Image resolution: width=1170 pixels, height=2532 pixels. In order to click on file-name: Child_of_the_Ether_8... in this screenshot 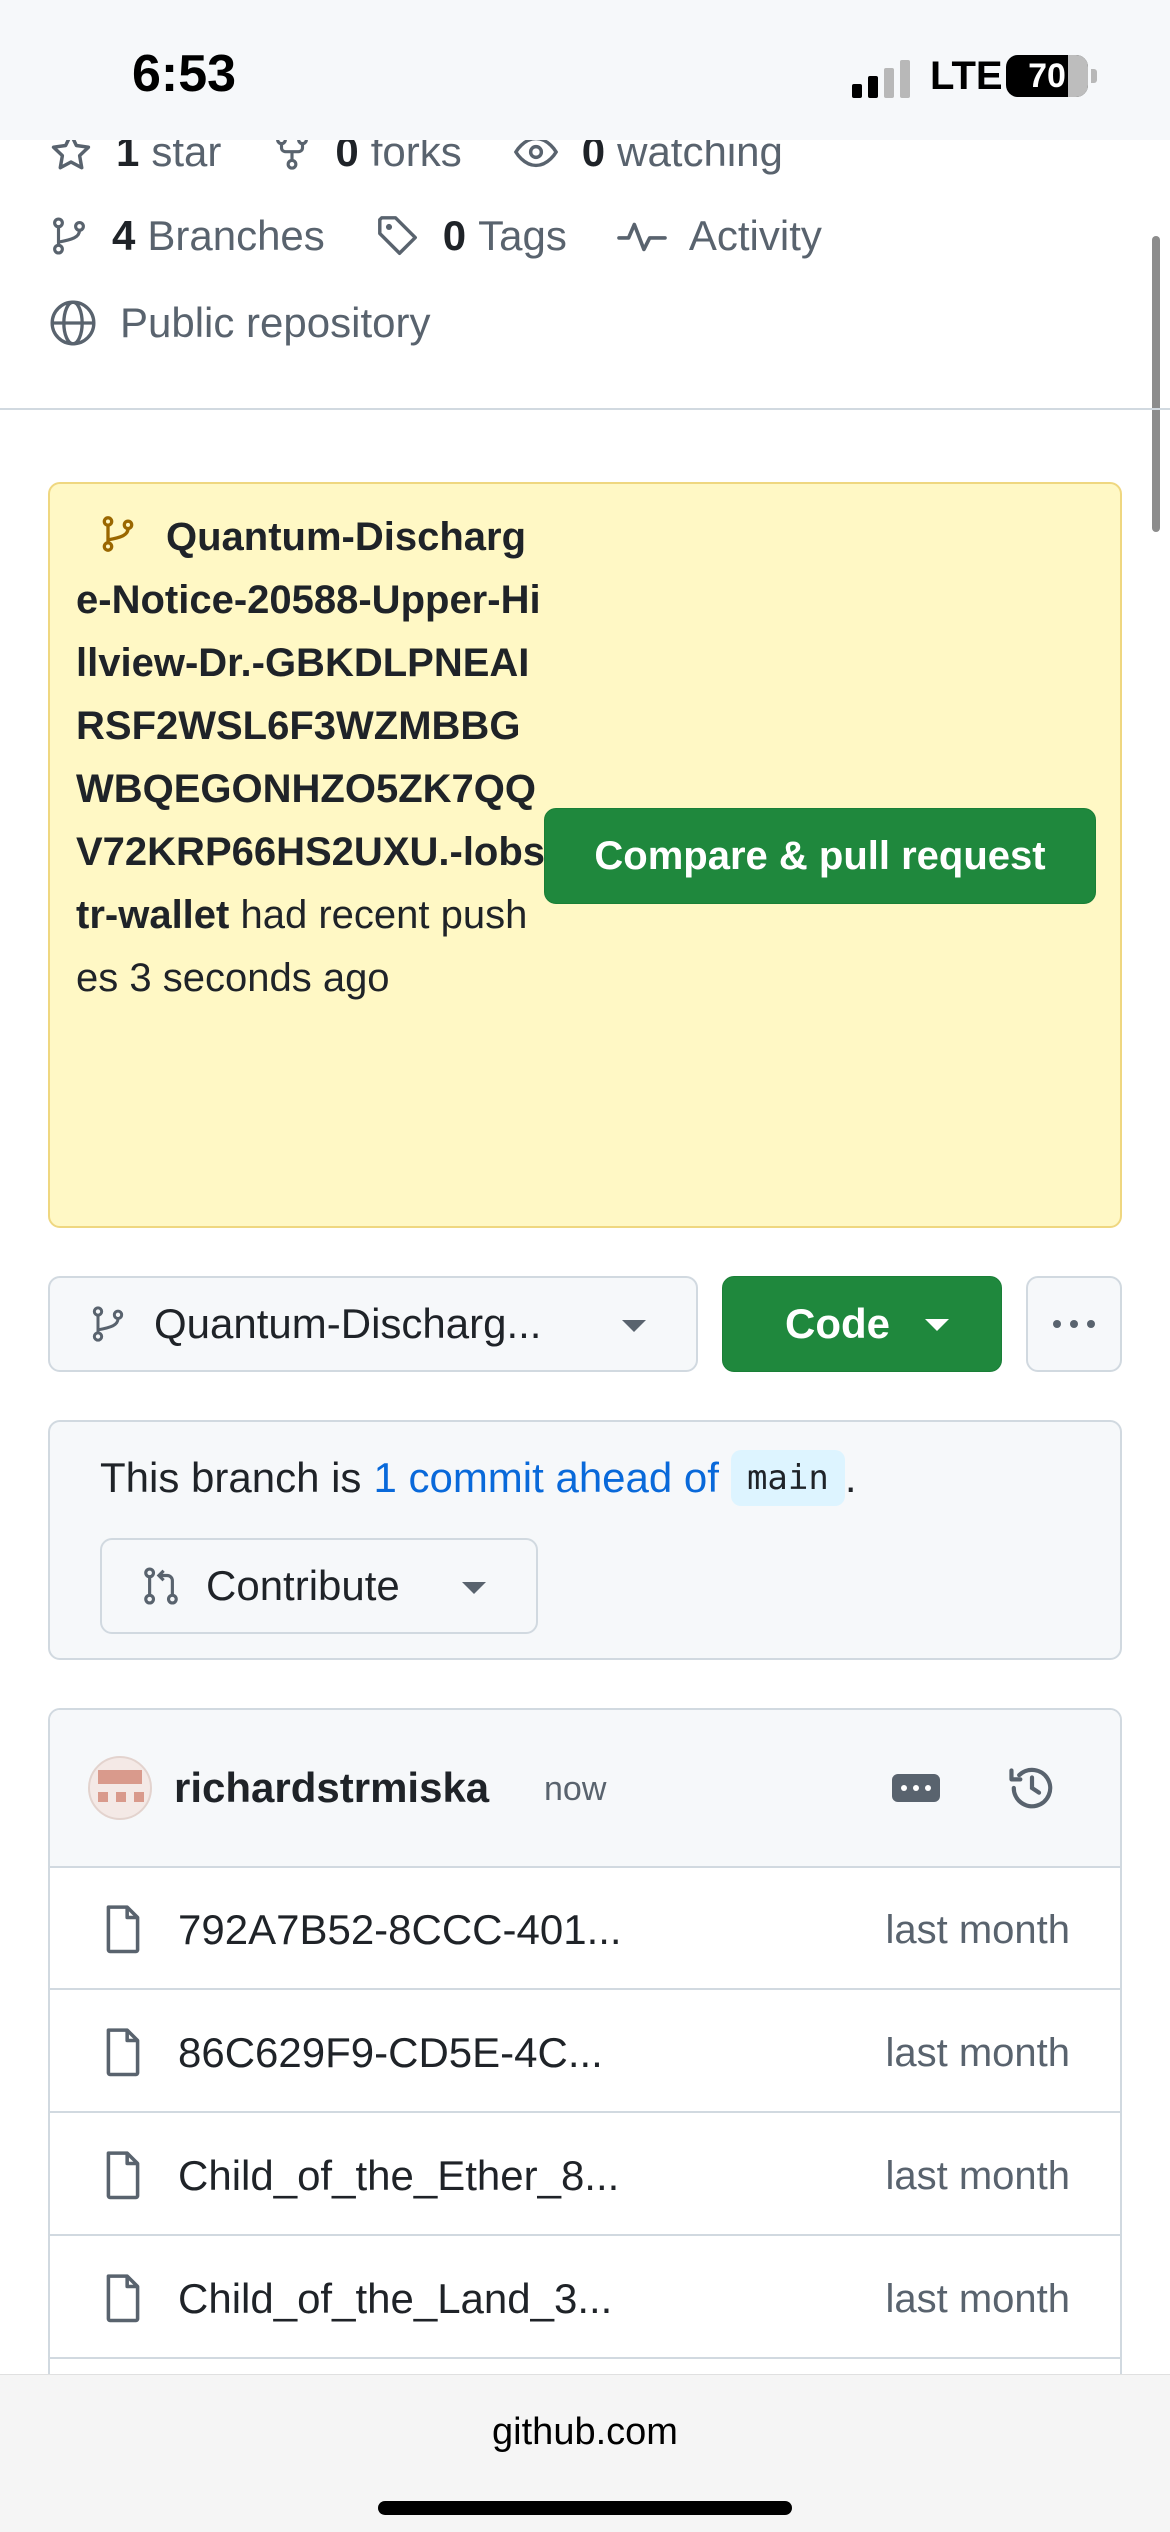, I will do `click(398, 2176)`.